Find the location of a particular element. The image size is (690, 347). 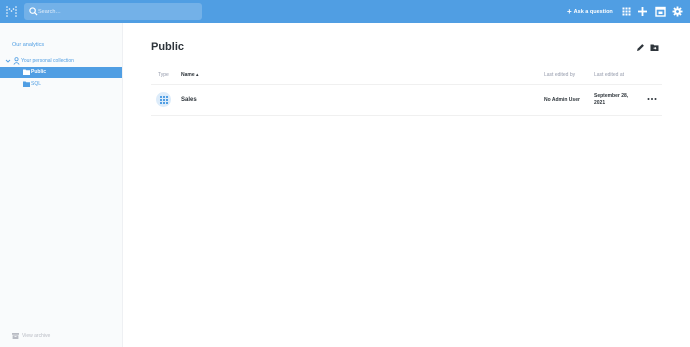

metabase-logo-icon is located at coordinates (11, 11).